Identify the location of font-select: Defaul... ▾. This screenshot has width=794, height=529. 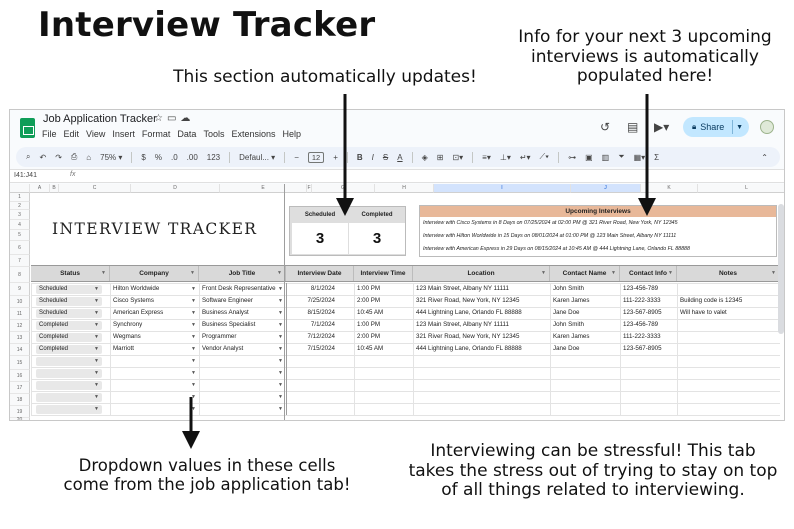
(257, 157).